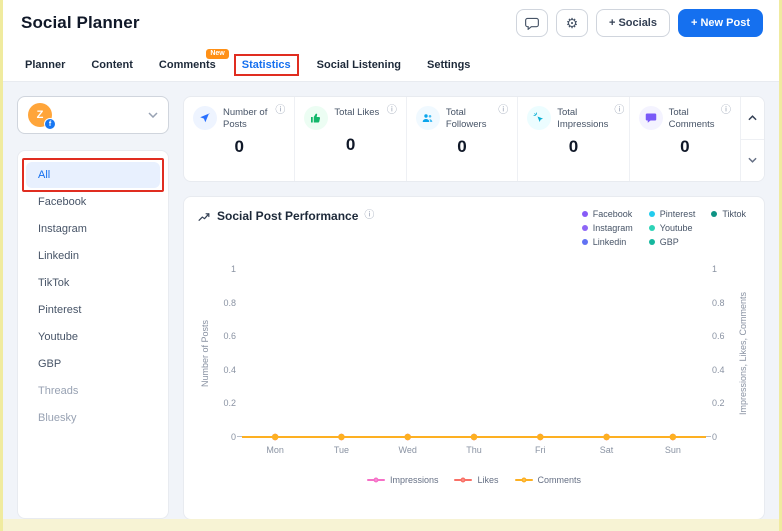  I want to click on scroll-down-button, so click(752, 160).